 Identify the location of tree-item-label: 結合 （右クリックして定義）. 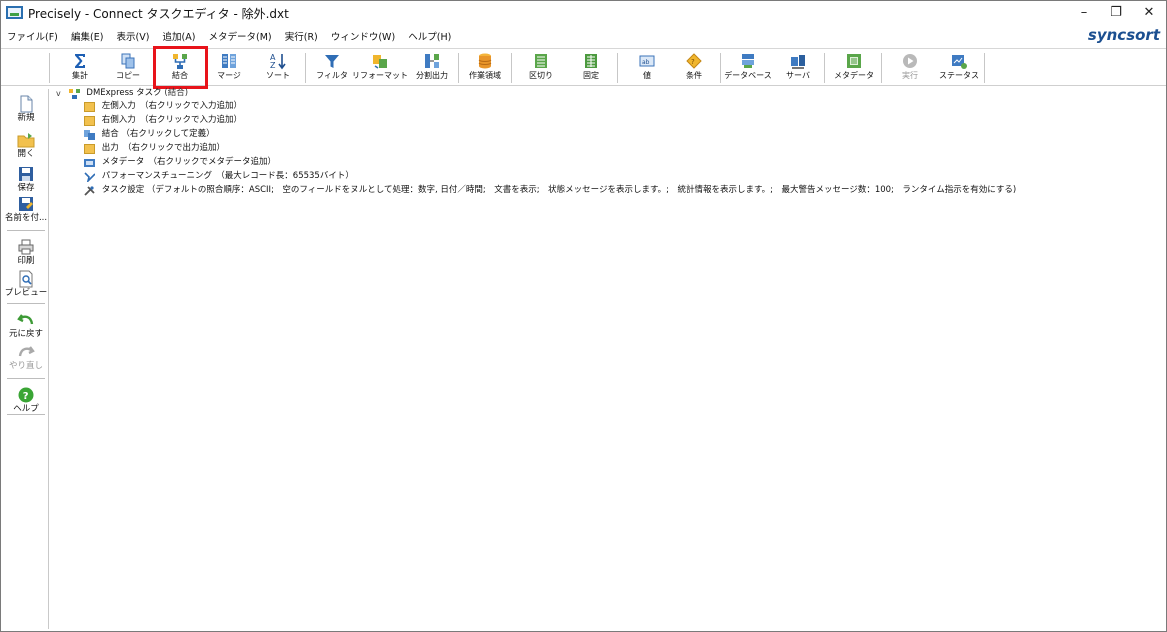
(158, 134).